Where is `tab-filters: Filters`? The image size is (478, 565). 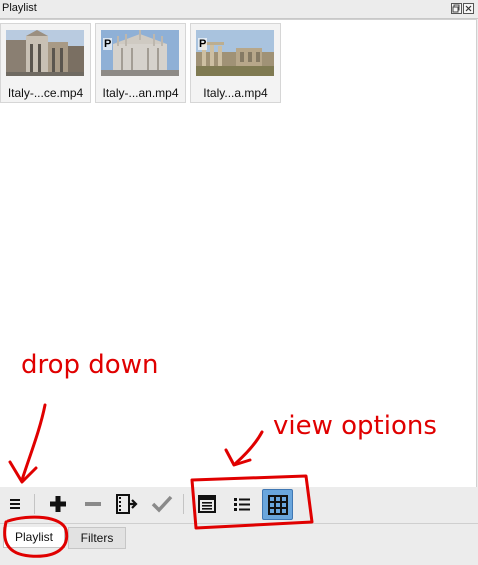
tab-filters: Filters is located at coordinates (97, 538).